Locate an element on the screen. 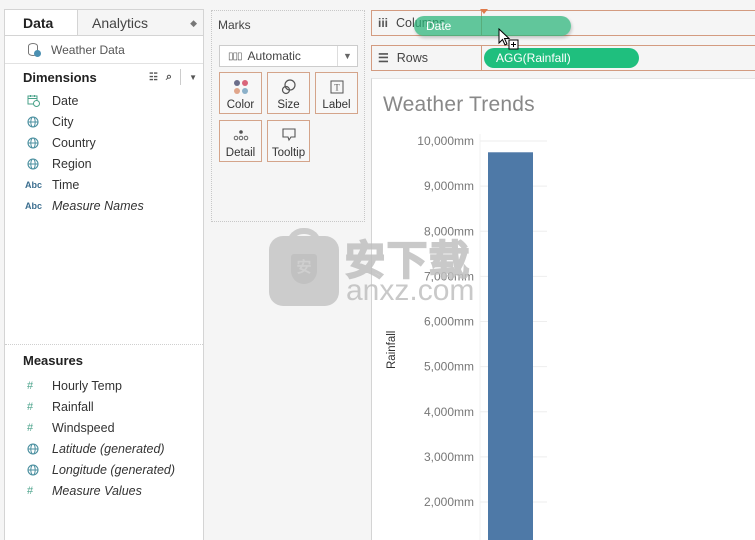 This screenshot has height=540, width=755. field-label: Country is located at coordinates (74, 142).